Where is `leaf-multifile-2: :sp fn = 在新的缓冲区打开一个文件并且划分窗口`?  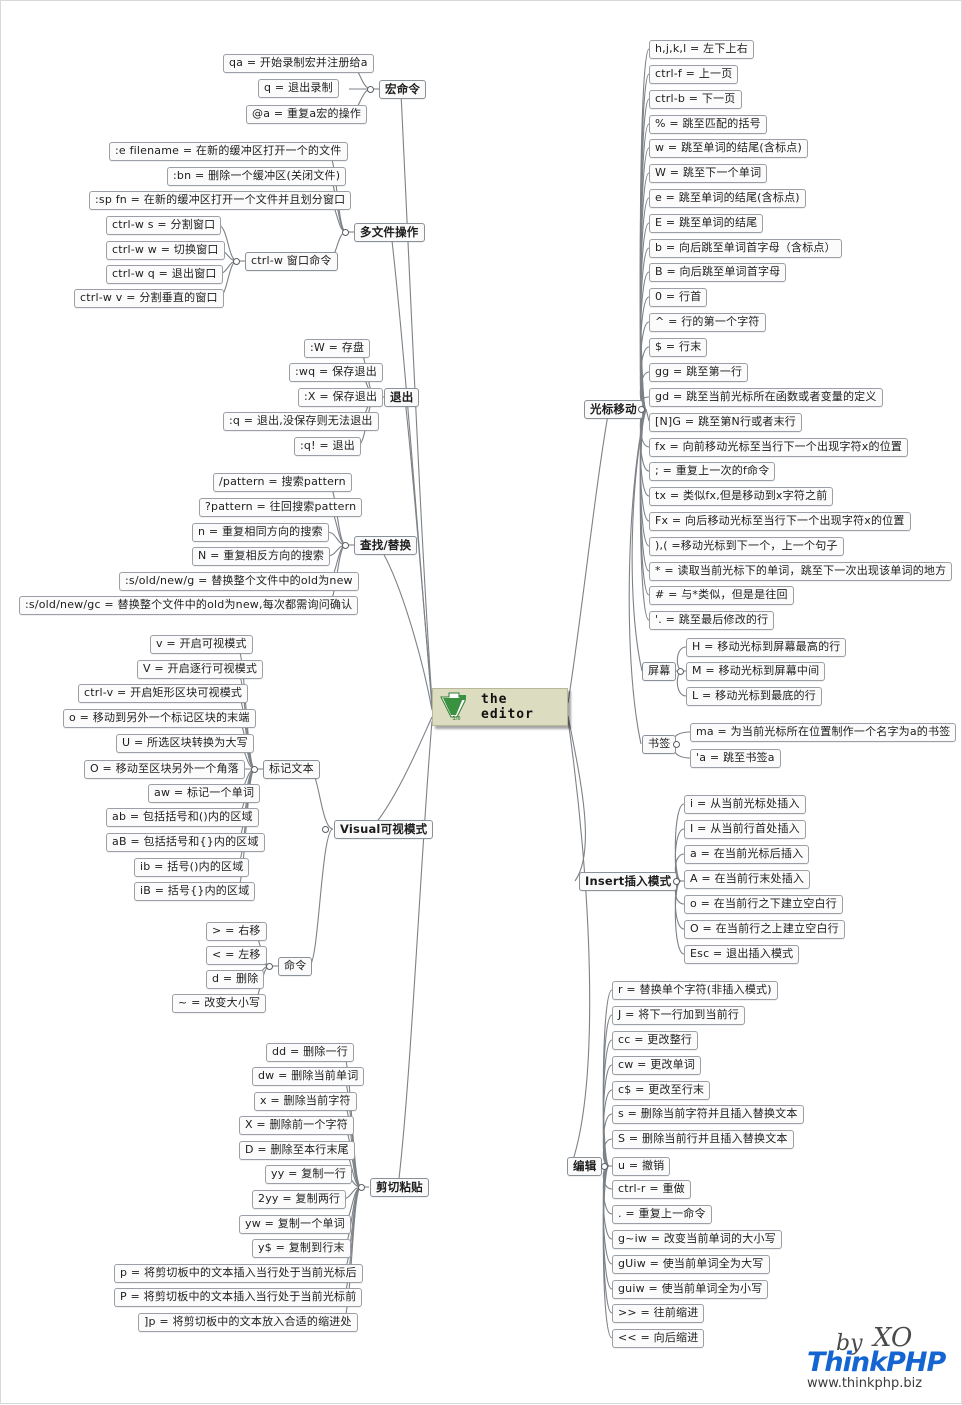
leaf-multifile-2: :sp fn = 在新的缓冲区打开一个文件并且划分窗口 is located at coordinates (220, 200).